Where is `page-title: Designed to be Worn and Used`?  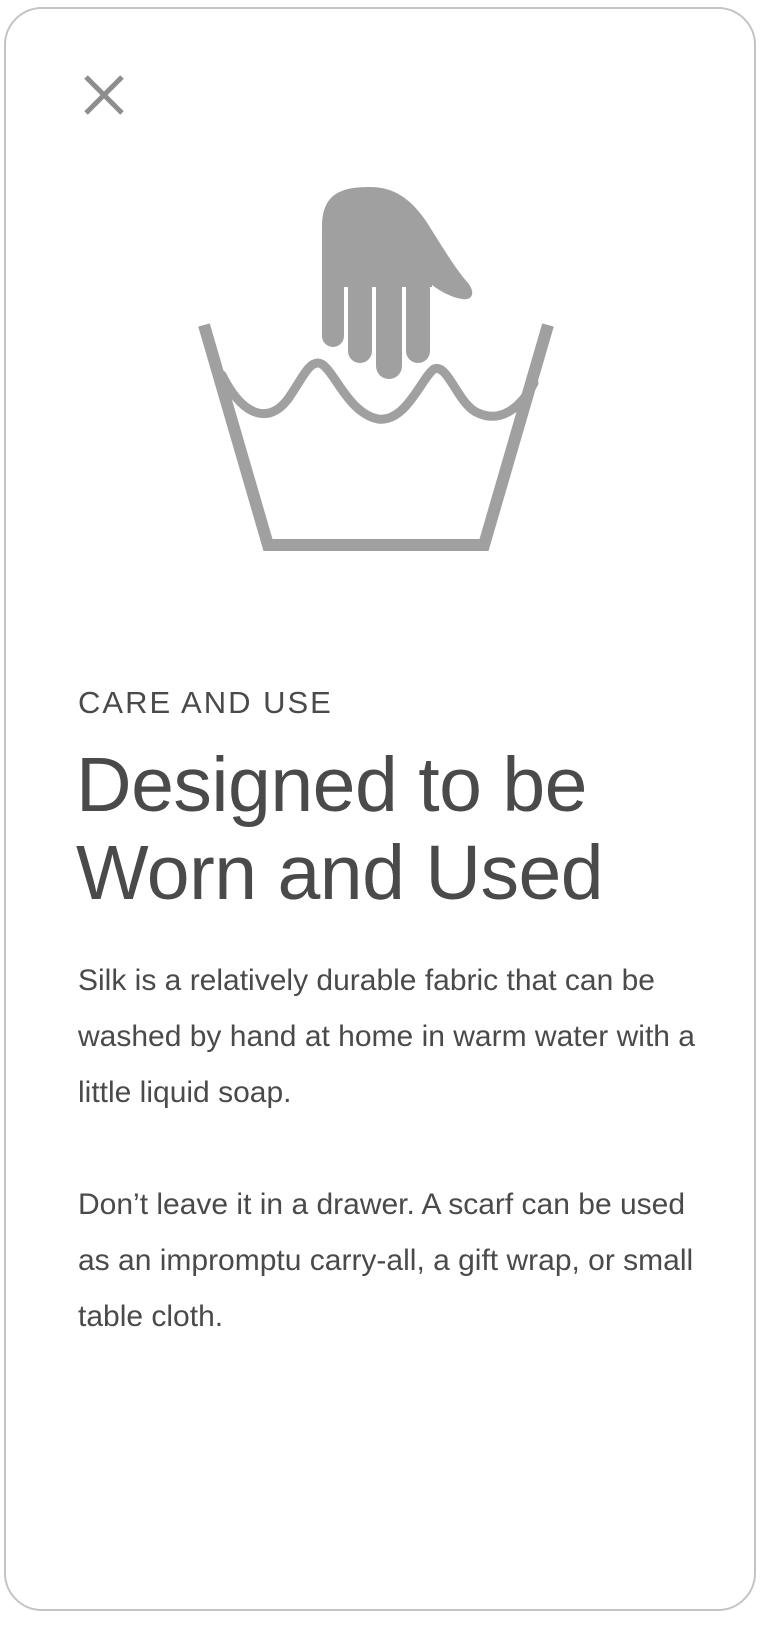 page-title: Designed to be Worn and Used is located at coordinates (396, 829).